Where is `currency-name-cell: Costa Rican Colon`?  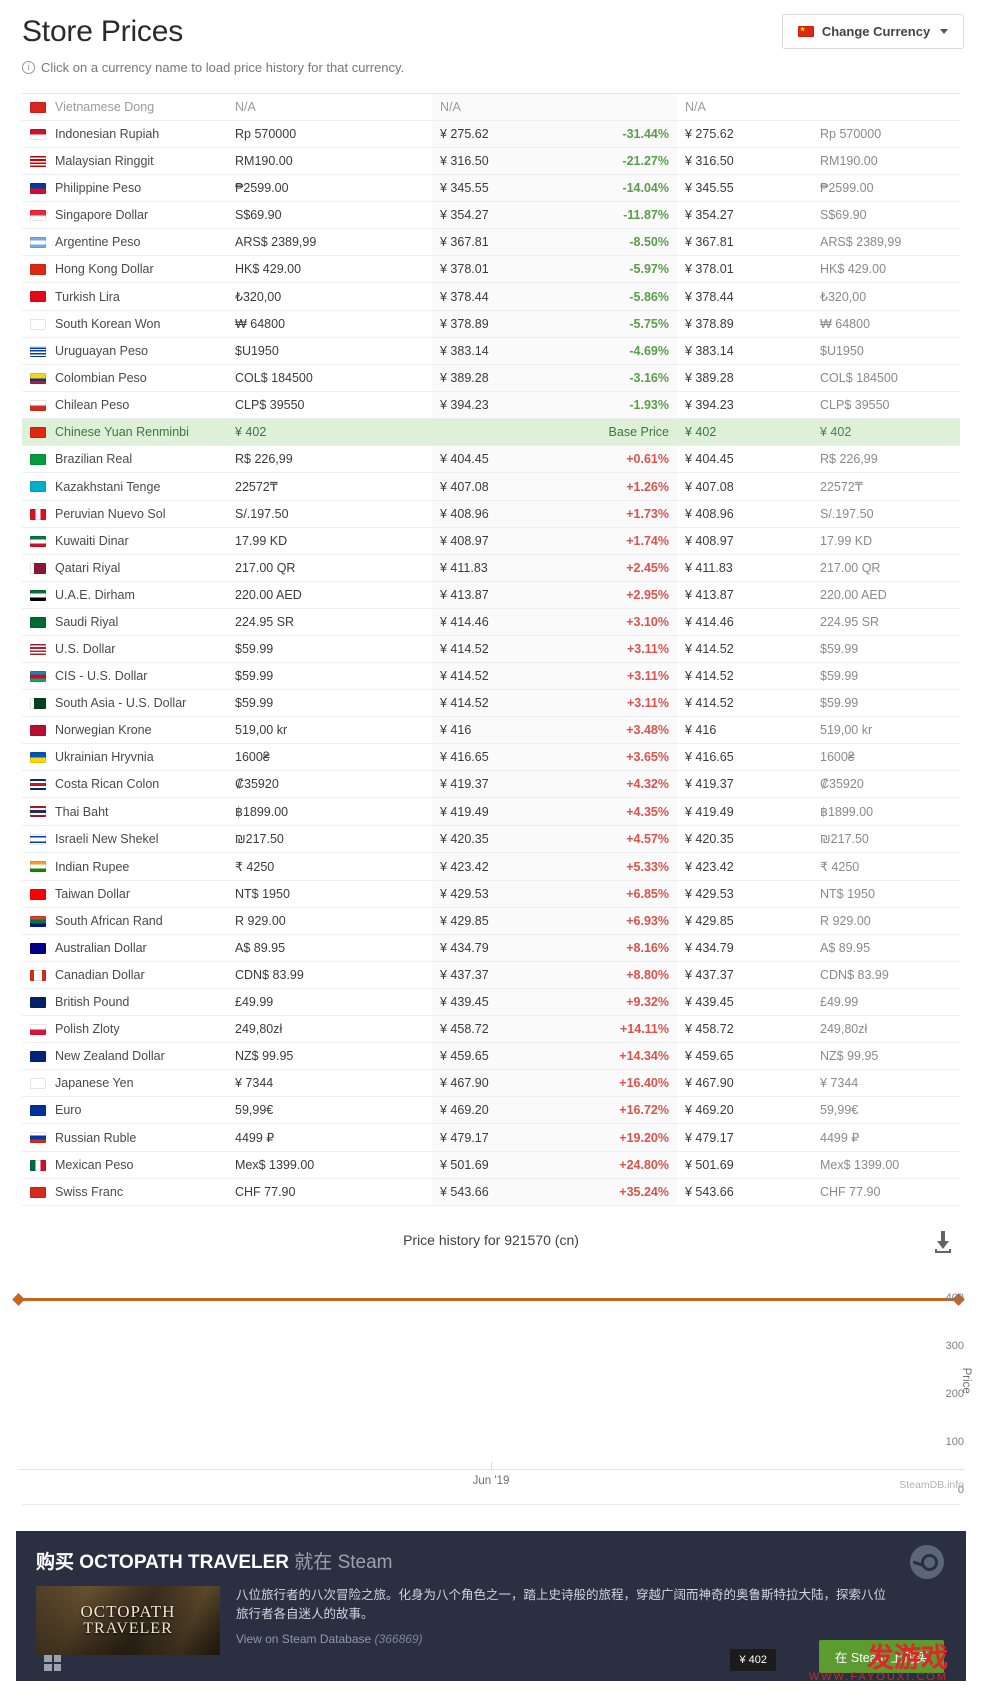
currency-name-cell: Costa Rican Colon is located at coordinates (124, 784).